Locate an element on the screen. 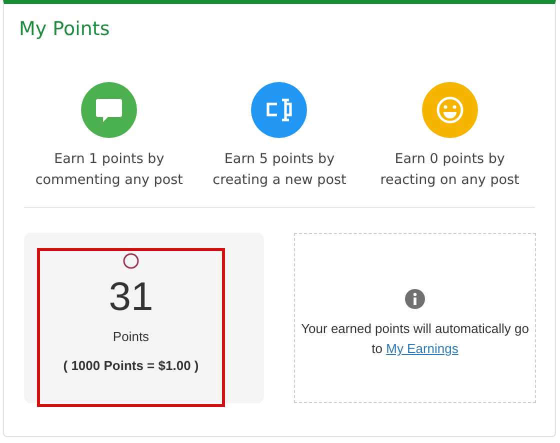  info-icon is located at coordinates (415, 299).